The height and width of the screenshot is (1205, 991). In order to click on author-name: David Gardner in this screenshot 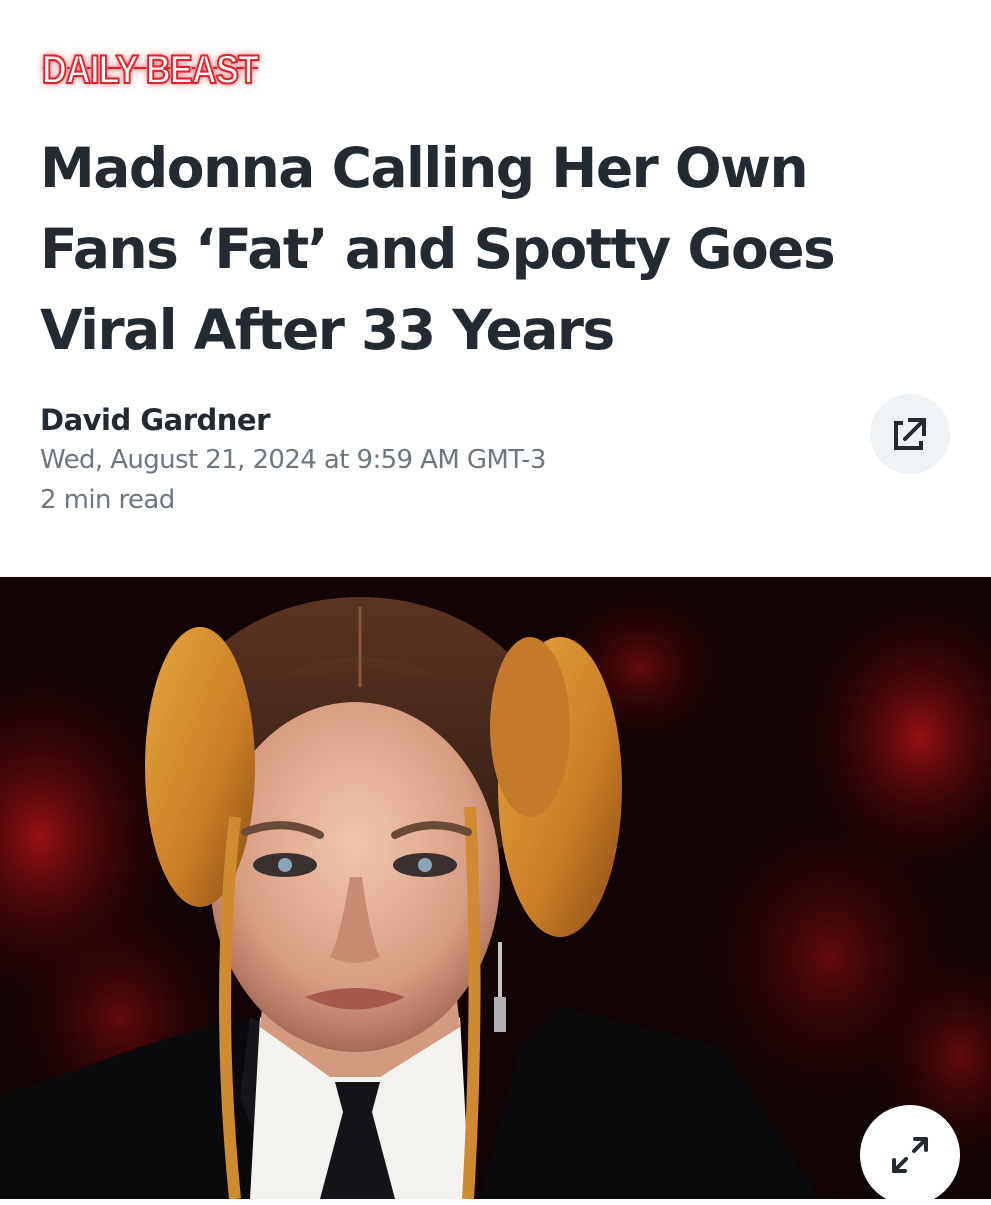, I will do `click(293, 420)`.